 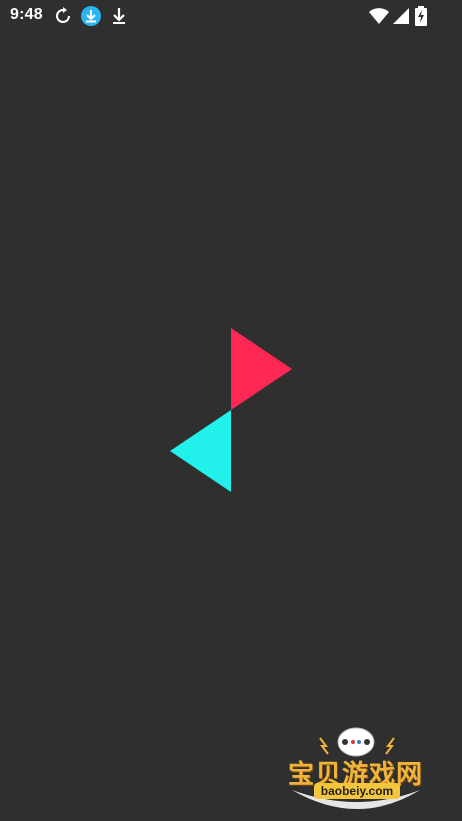 What do you see at coordinates (200, 451) in the screenshot?
I see `logo-bottom-triangle` at bounding box center [200, 451].